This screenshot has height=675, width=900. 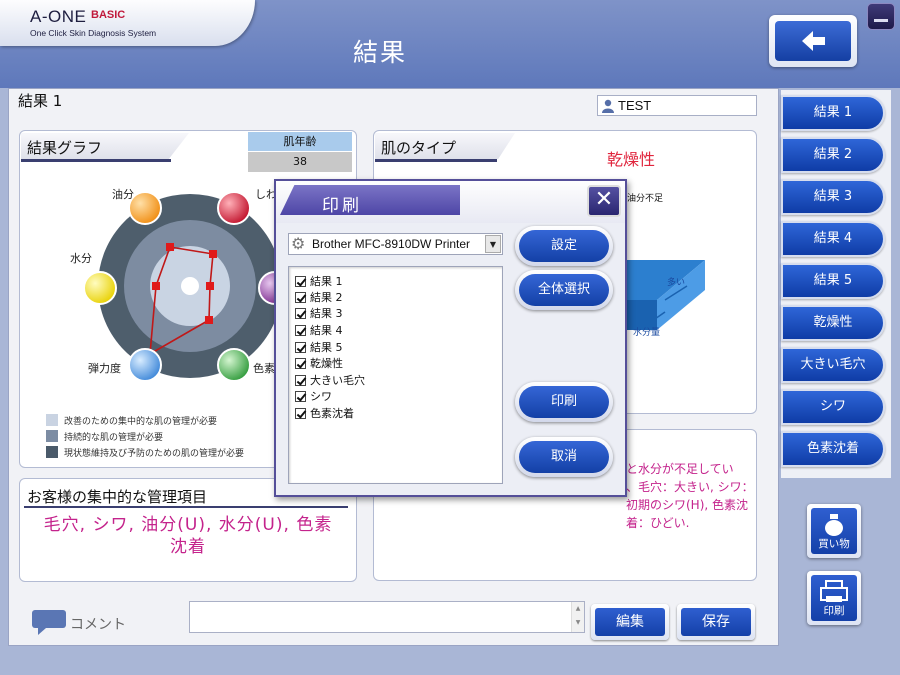 What do you see at coordinates (833, 449) in the screenshot?
I see `nav-pigmentation: 色素沈着` at bounding box center [833, 449].